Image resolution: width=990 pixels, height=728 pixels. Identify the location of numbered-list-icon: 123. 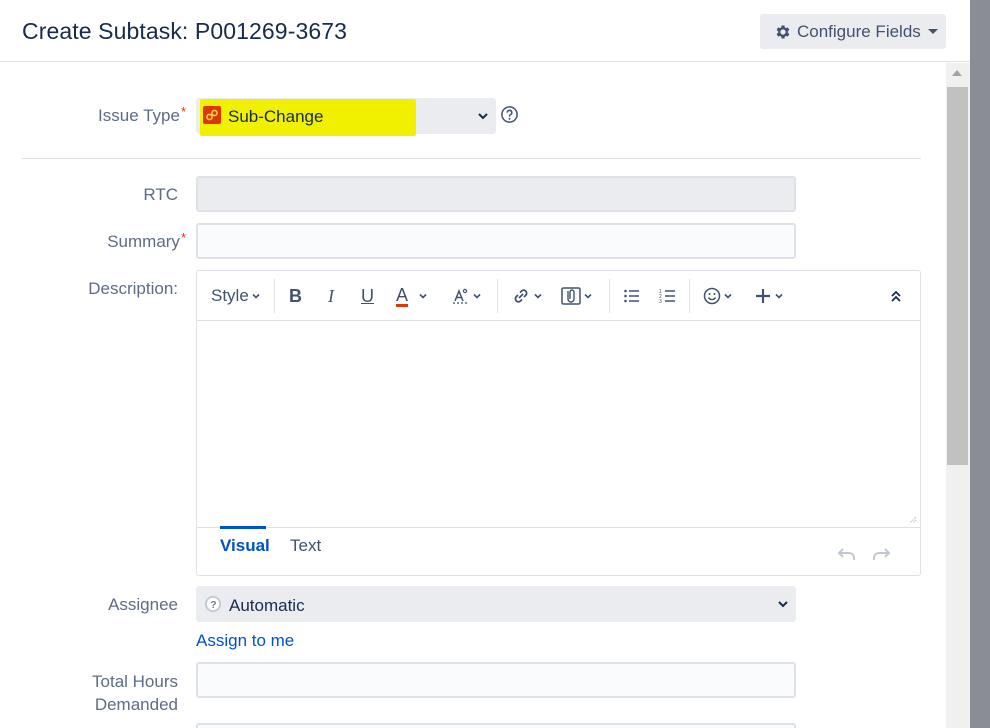
(667, 296).